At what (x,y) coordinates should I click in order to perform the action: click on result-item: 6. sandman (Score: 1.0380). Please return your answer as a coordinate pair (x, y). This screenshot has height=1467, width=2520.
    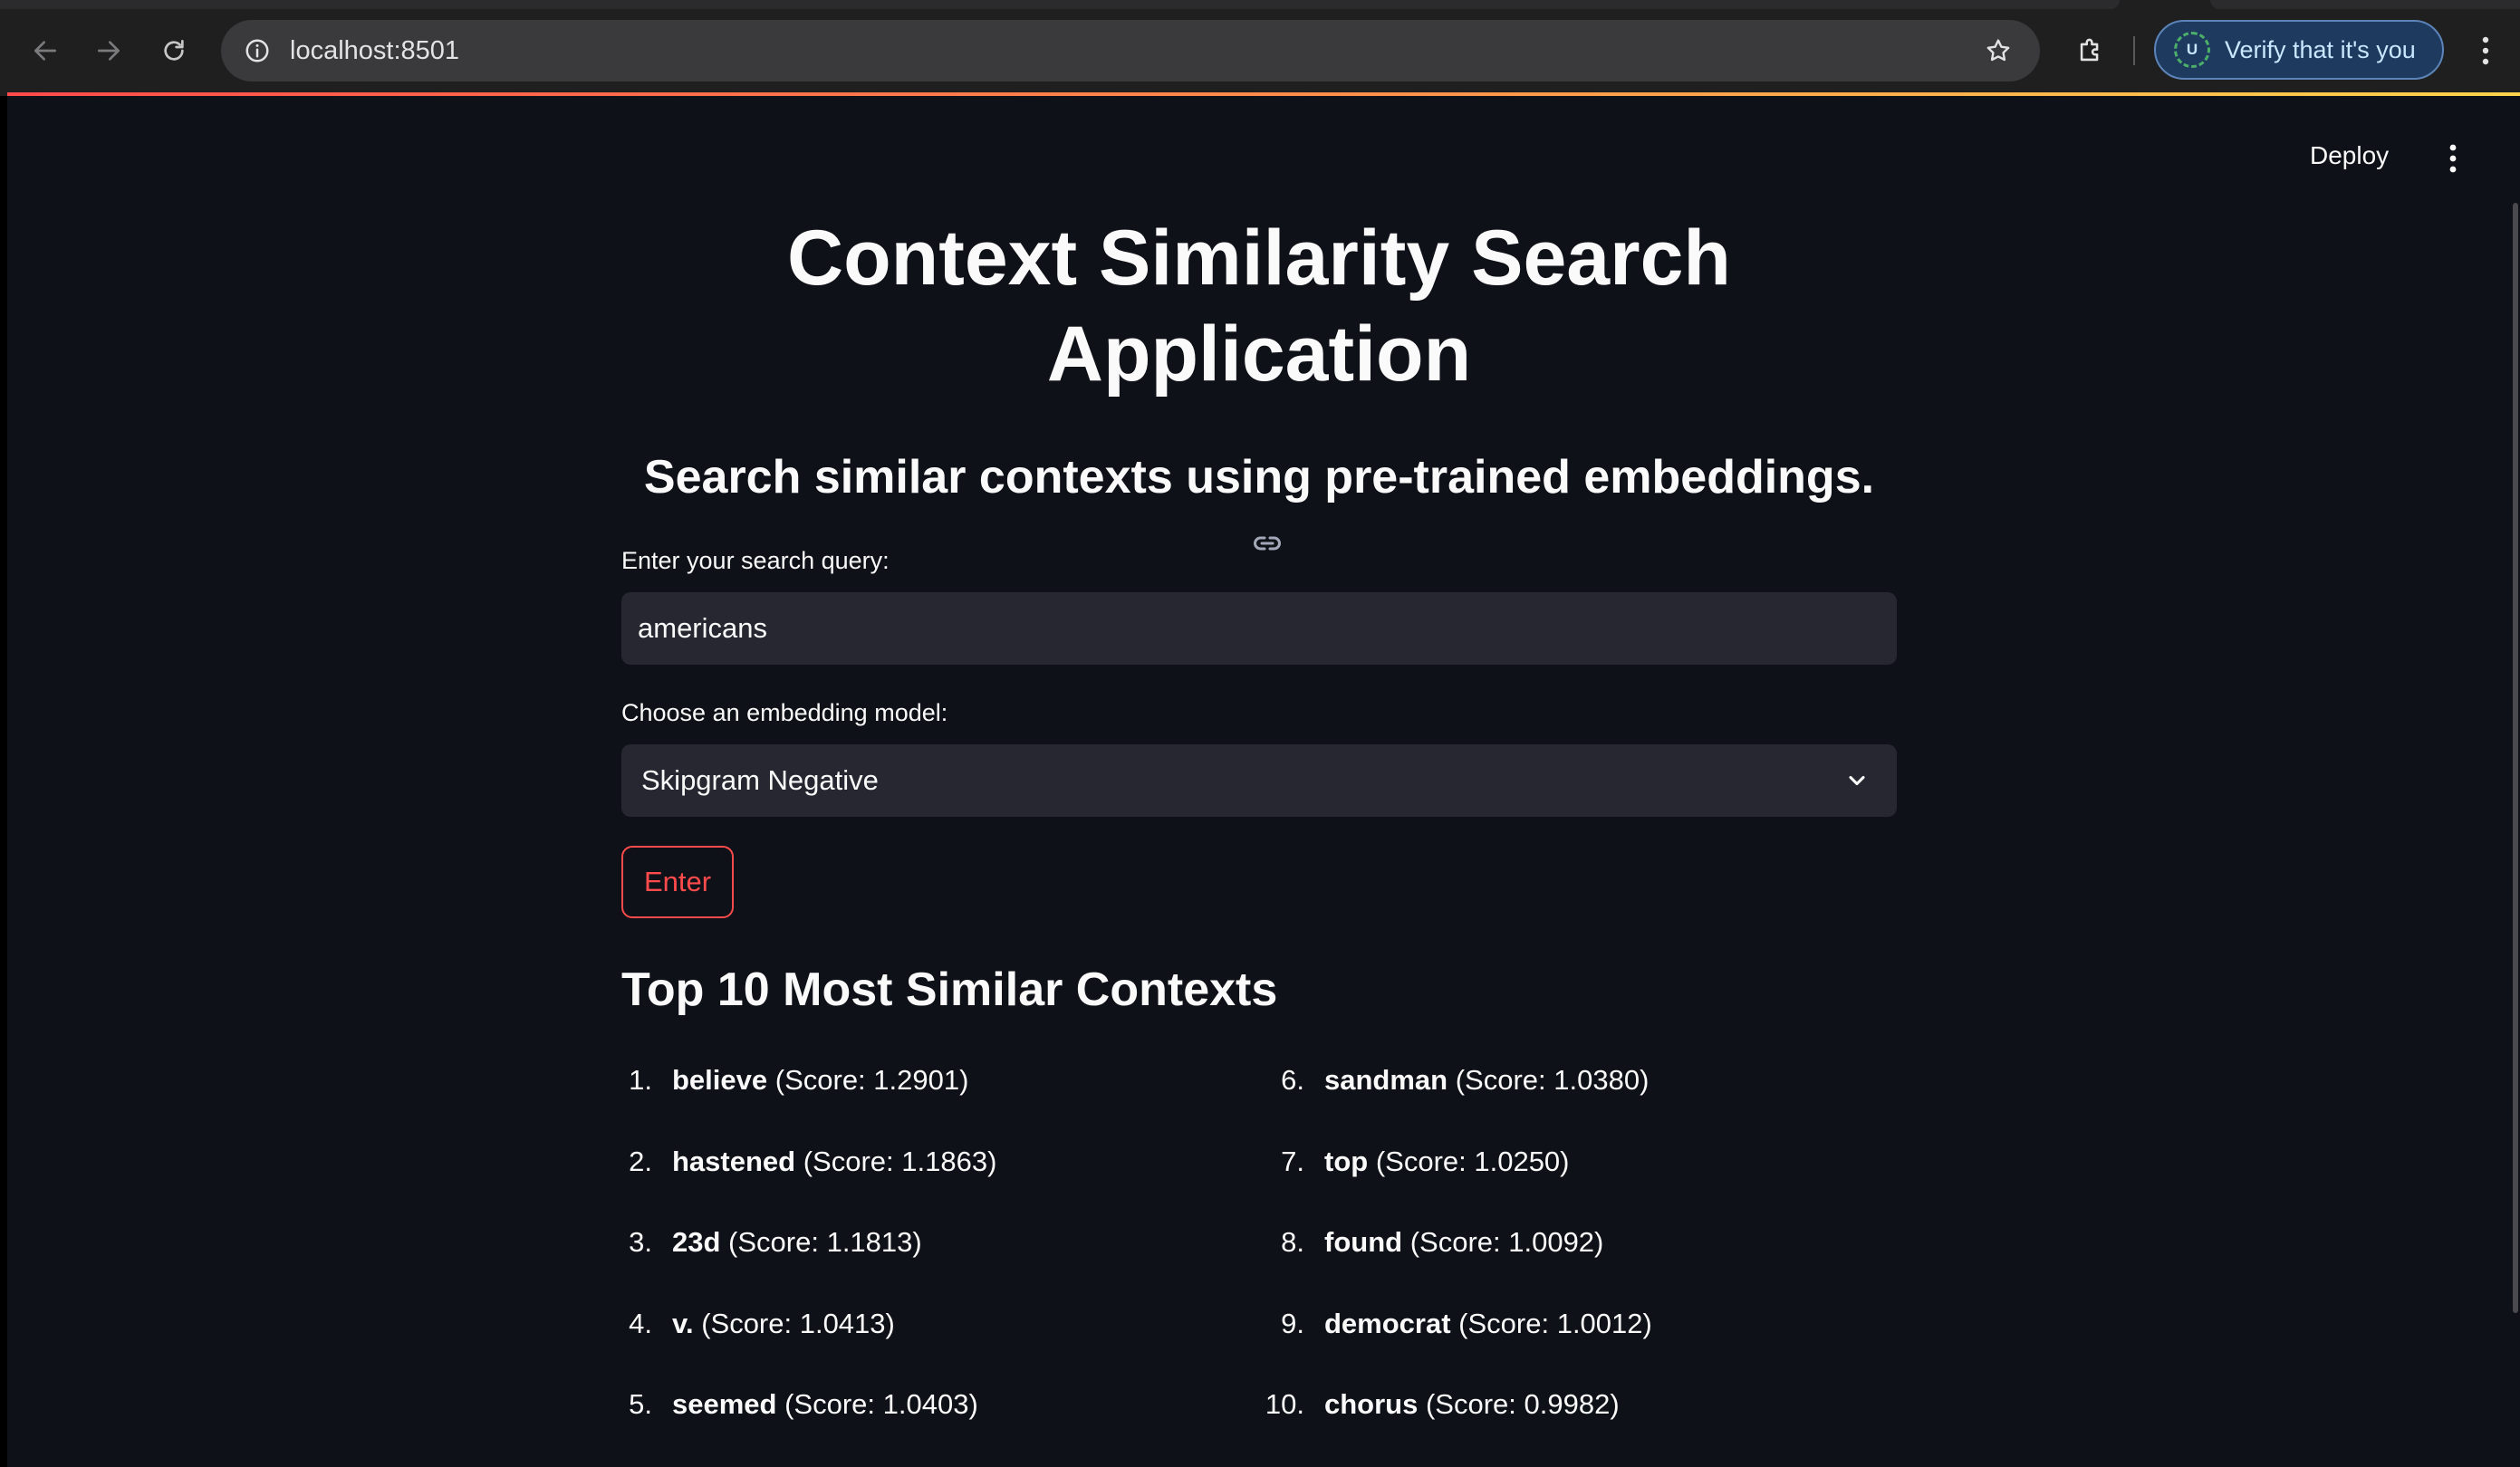
    Looking at the image, I should click on (1582, 1080).